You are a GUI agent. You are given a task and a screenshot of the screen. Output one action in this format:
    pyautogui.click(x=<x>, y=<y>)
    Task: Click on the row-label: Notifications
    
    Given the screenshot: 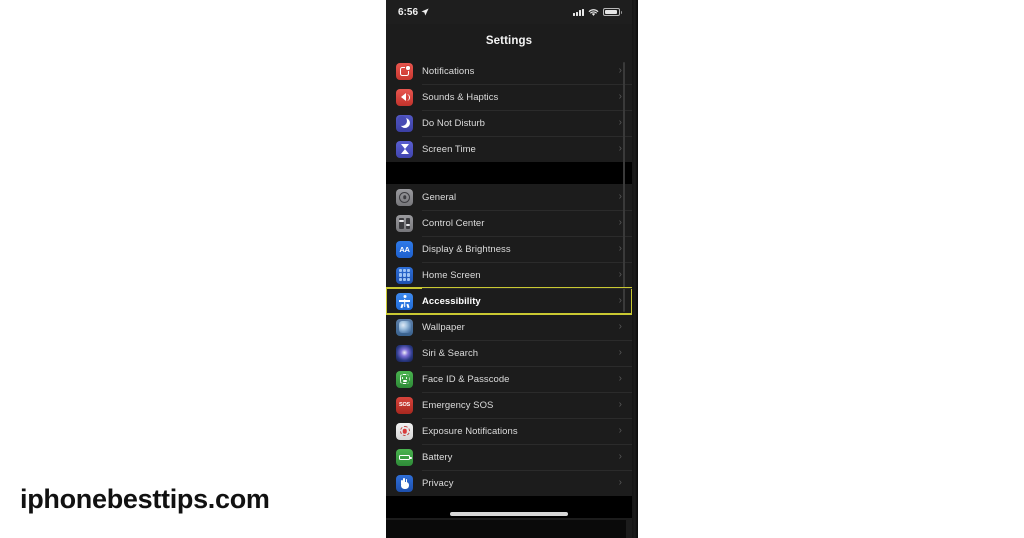 What is the action you would take?
    pyautogui.click(x=448, y=71)
    